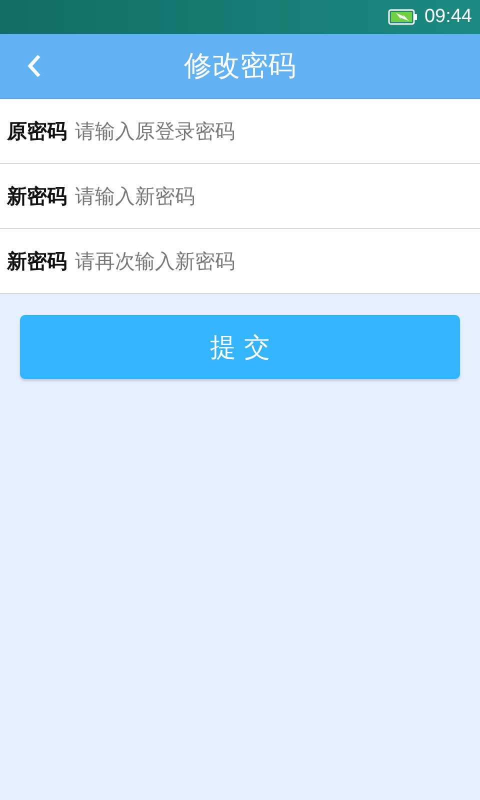 The height and width of the screenshot is (800, 480). What do you see at coordinates (240, 347) in the screenshot?
I see `submit-button: 提 交` at bounding box center [240, 347].